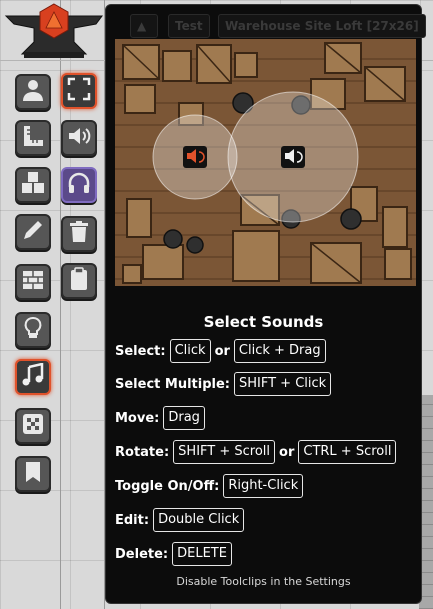 Image resolution: width=433 pixels, height=609 pixels. Describe the element at coordinates (224, 452) in the screenshot. I see `key-badge: SHIFT + Scroll` at that location.